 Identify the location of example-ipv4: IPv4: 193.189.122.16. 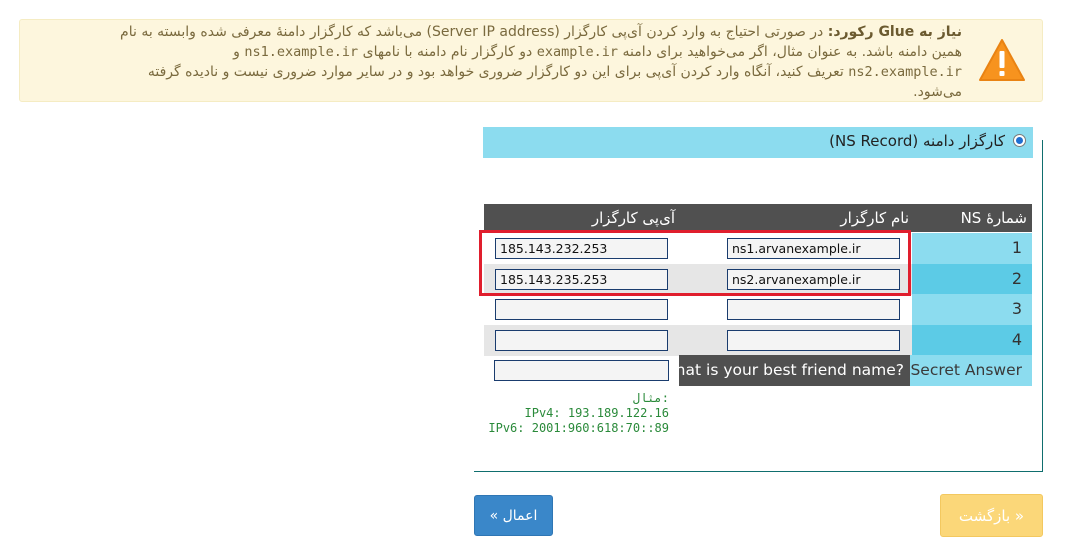
(597, 413).